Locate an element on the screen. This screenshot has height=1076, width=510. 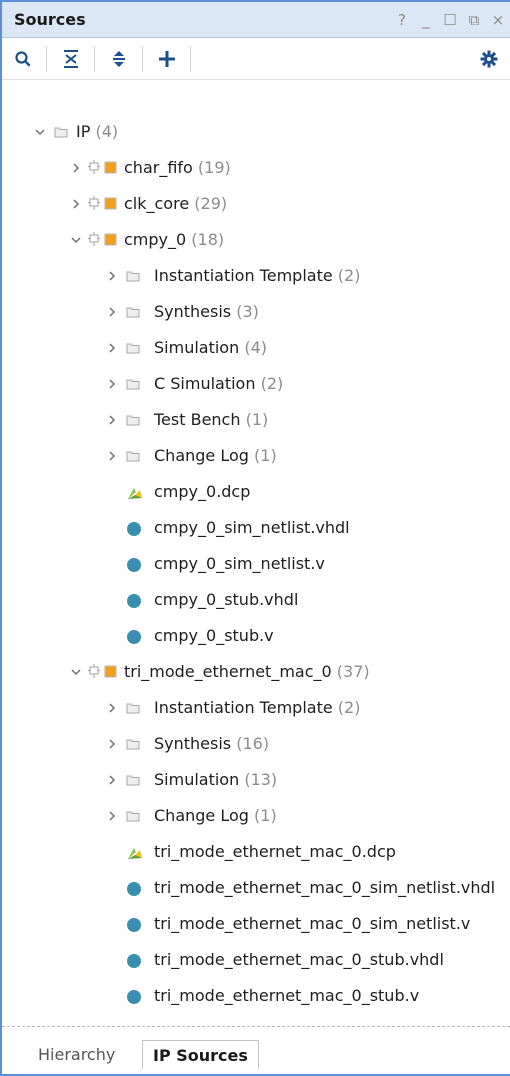
tree-node-ip: IP (4) is located at coordinates (256, 132).